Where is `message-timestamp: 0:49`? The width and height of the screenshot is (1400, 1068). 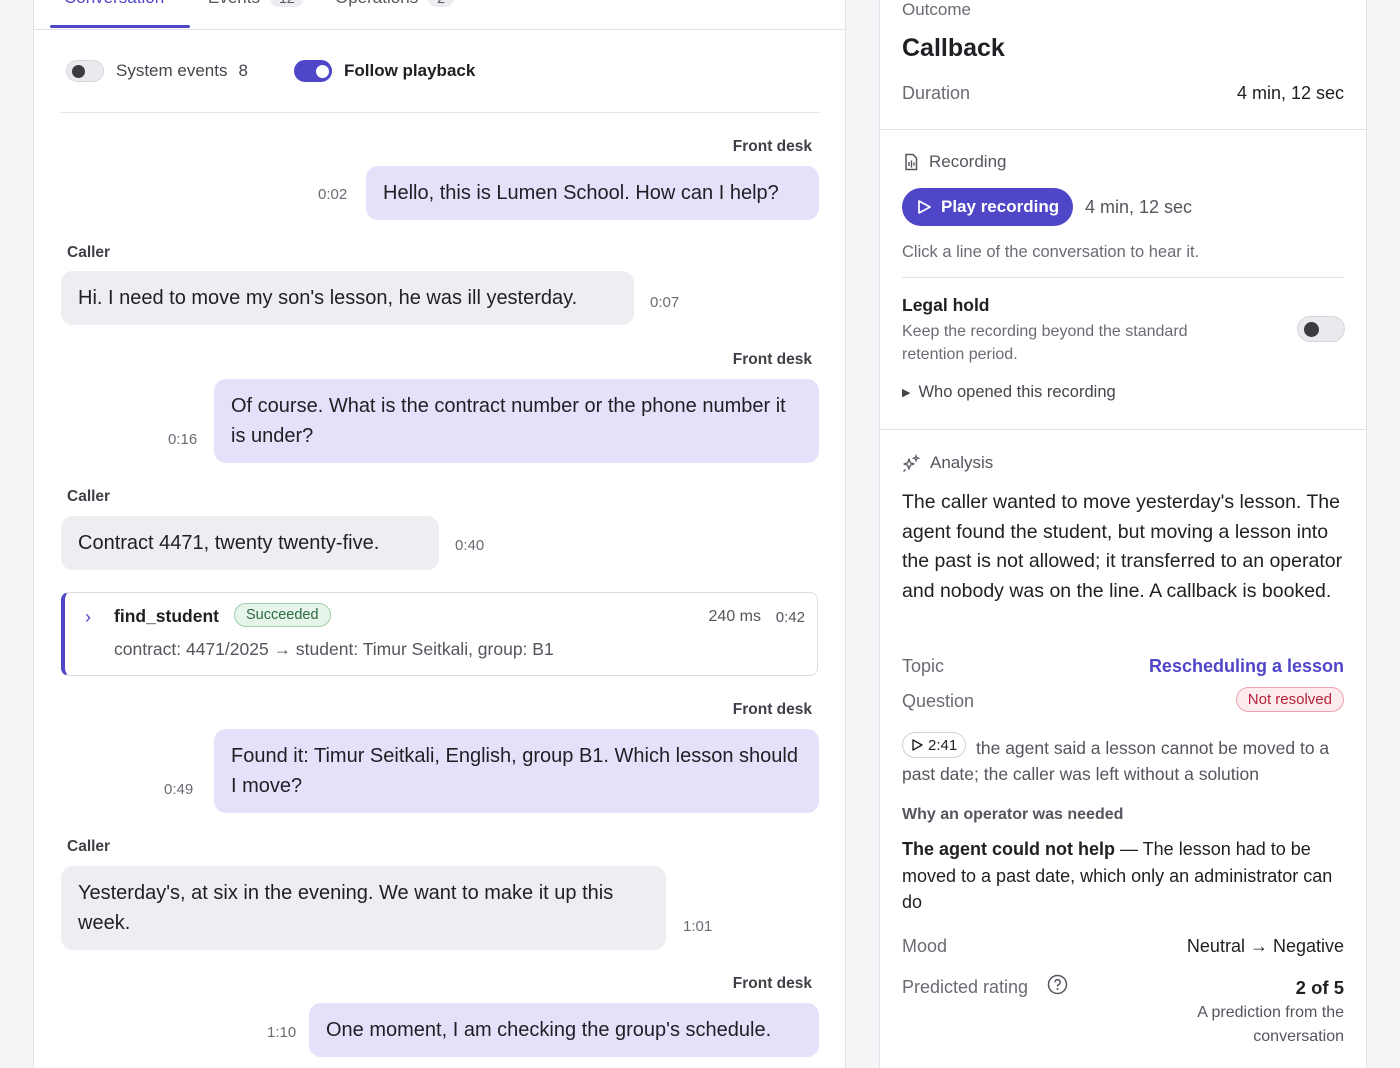
message-timestamp: 0:49 is located at coordinates (178, 789).